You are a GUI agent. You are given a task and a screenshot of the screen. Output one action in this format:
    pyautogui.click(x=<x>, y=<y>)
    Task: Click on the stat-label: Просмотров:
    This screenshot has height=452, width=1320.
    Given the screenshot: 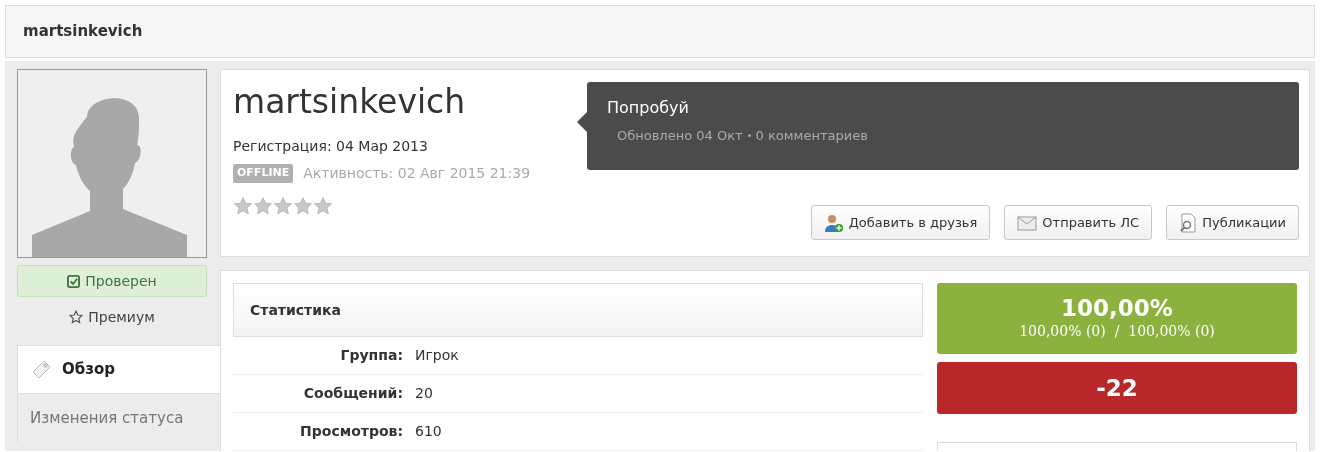 What is the action you would take?
    pyautogui.click(x=351, y=431)
    